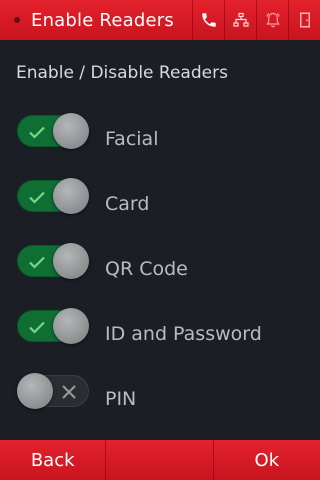  I want to click on facial-toggle, so click(53, 131).